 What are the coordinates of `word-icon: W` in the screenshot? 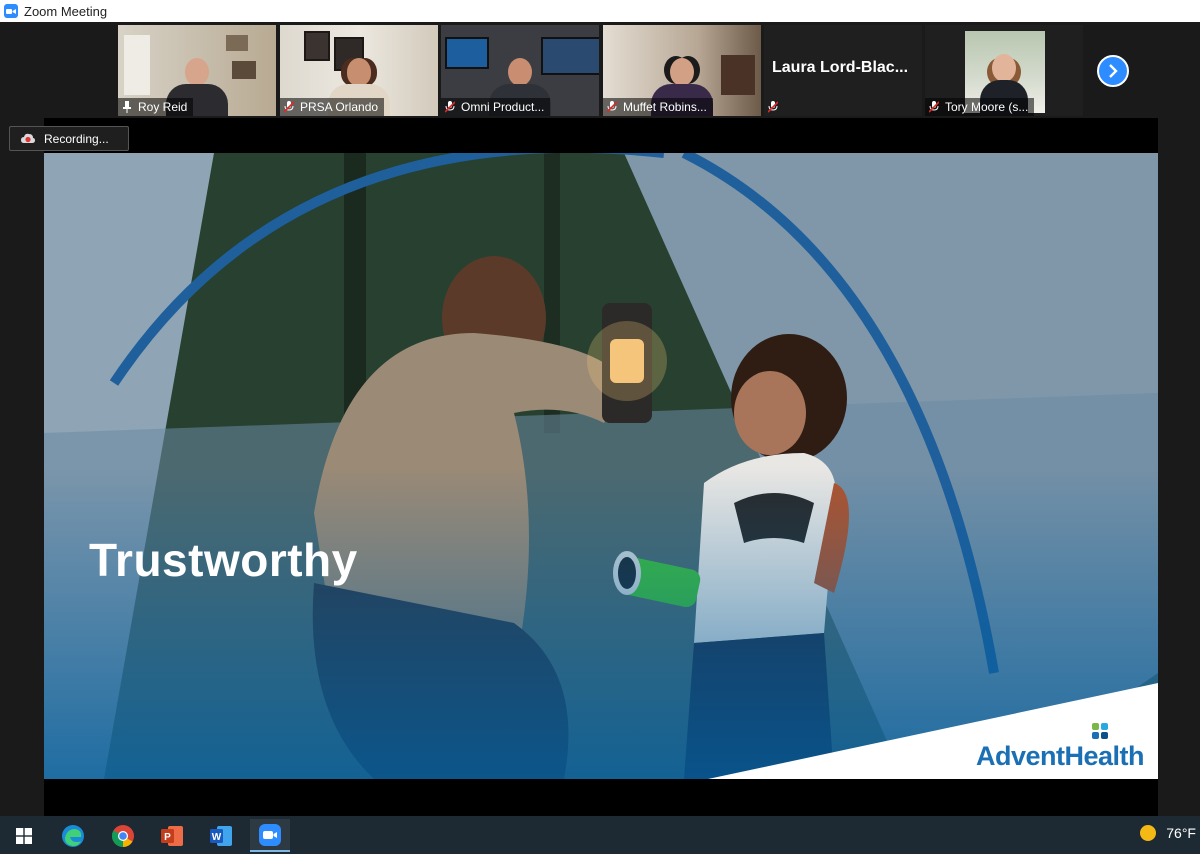 It's located at (221, 835).